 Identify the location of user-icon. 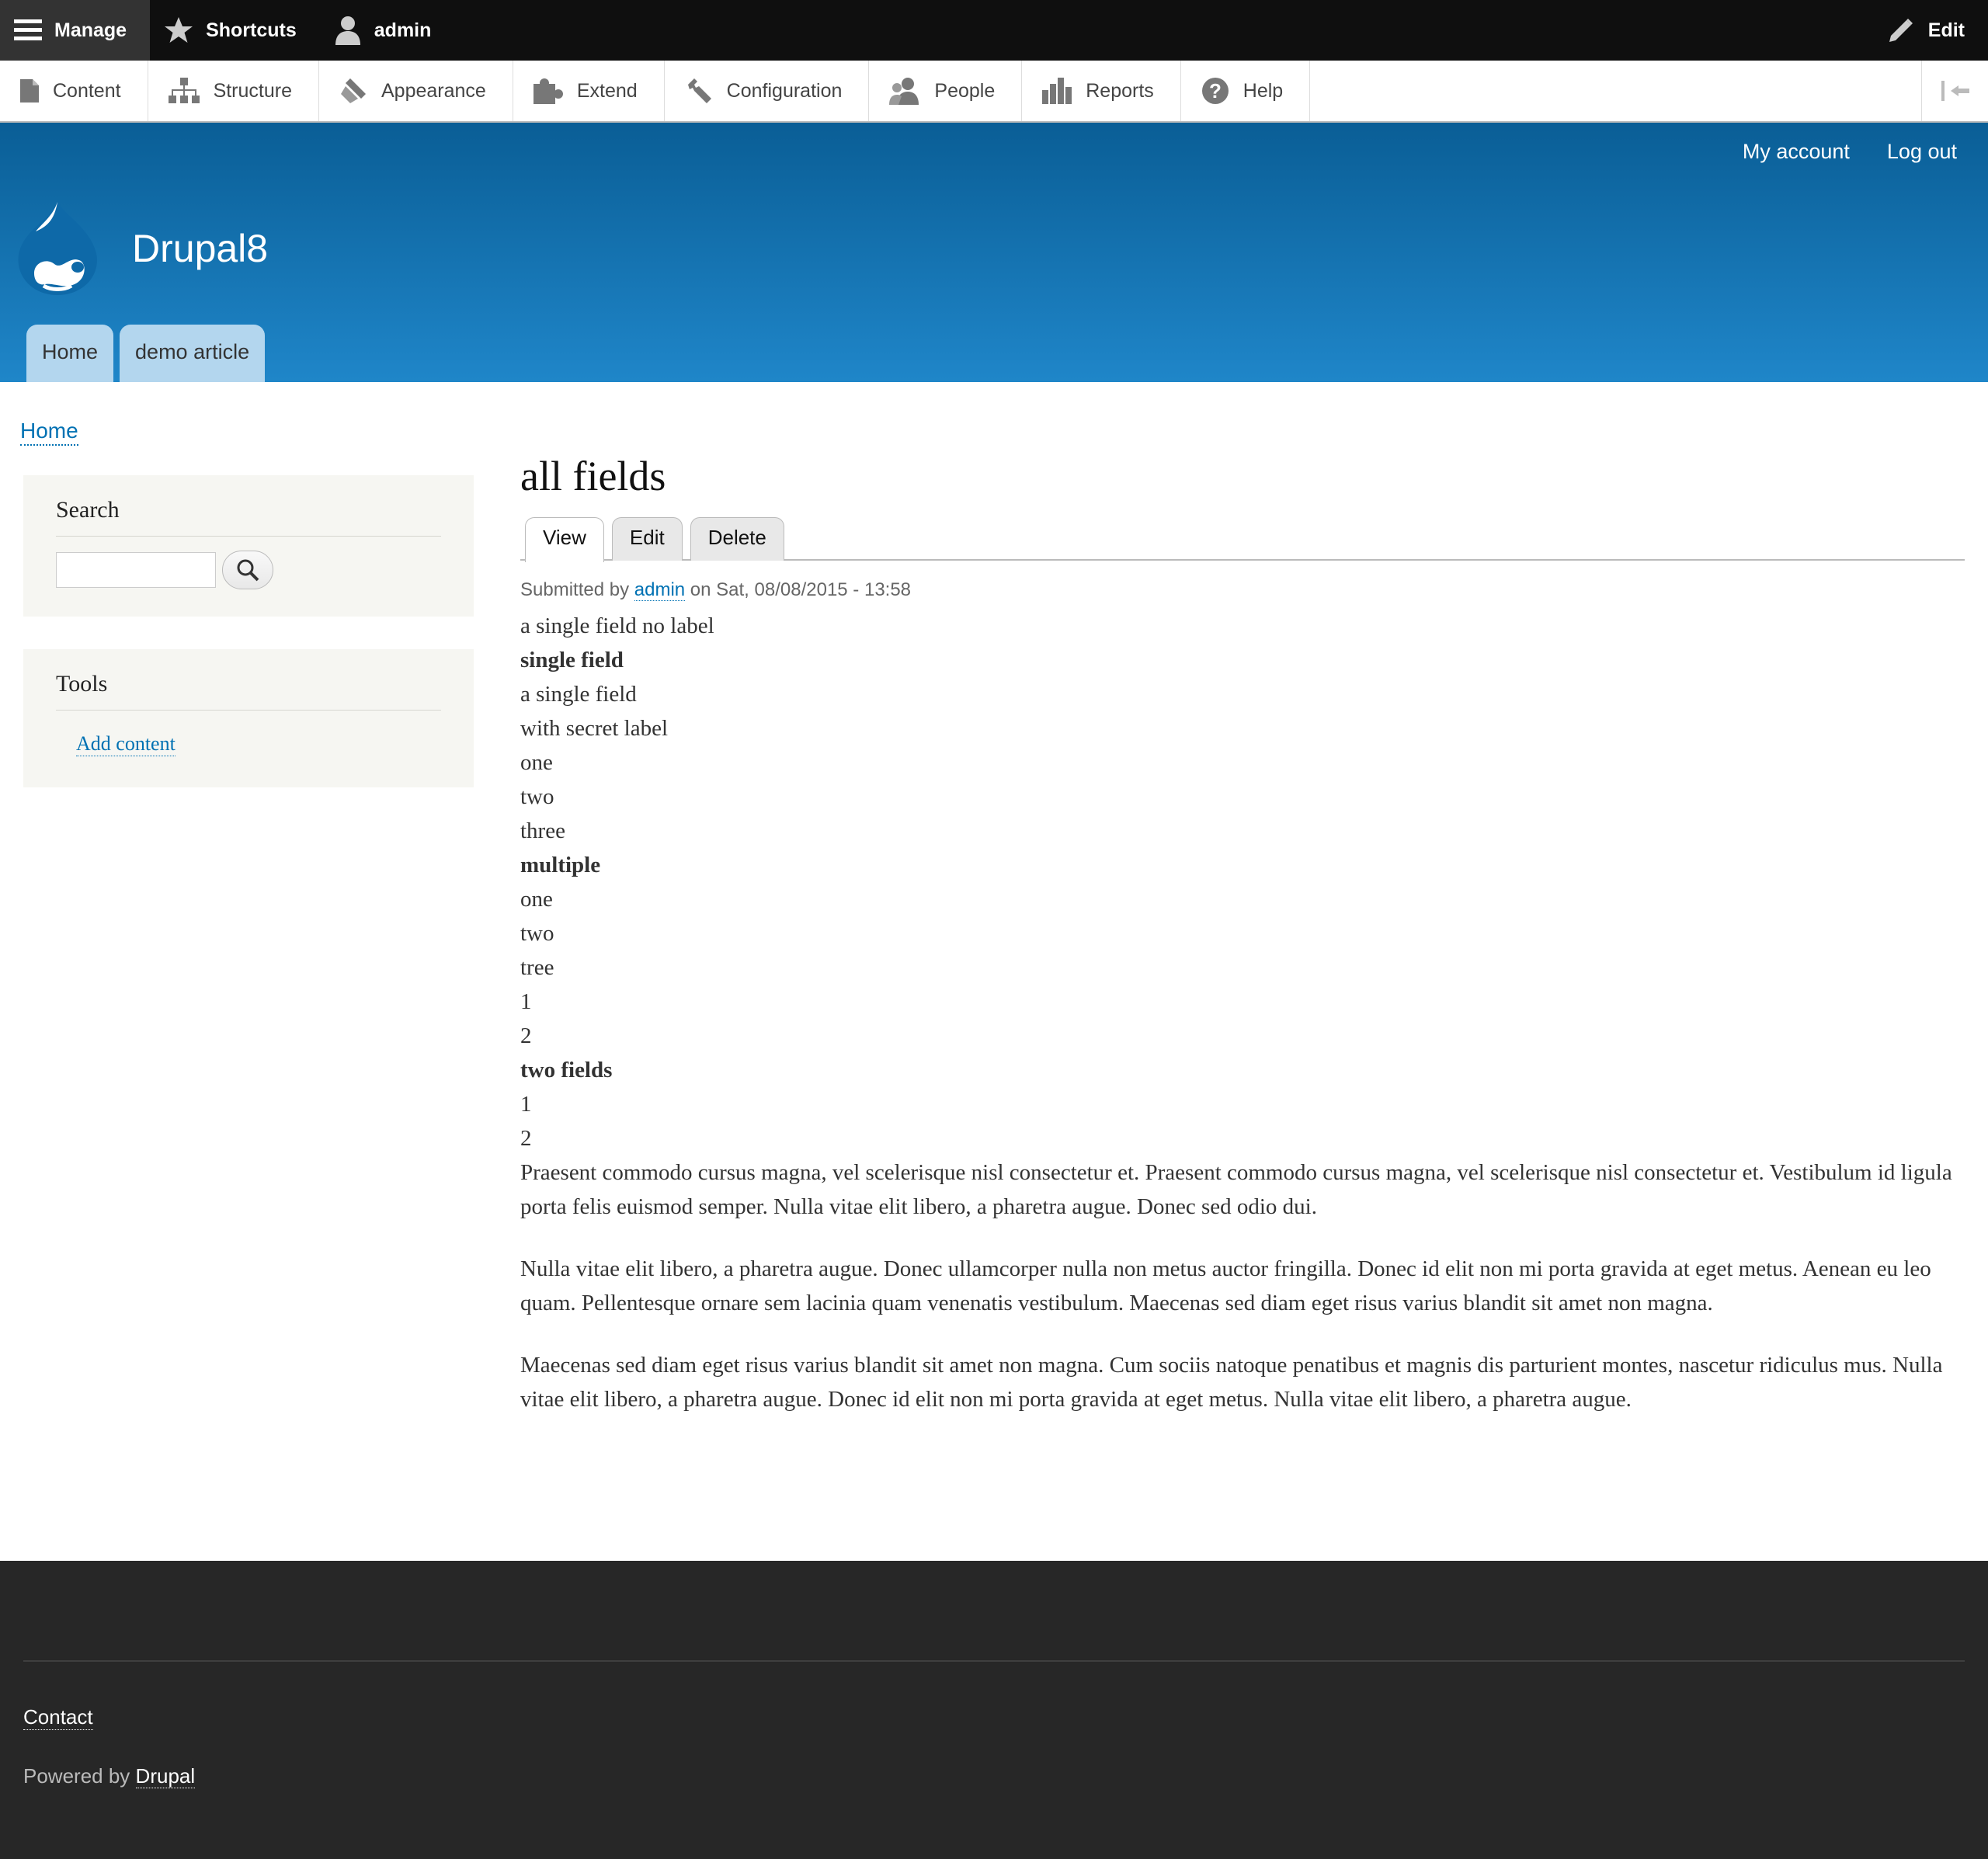
(348, 31).